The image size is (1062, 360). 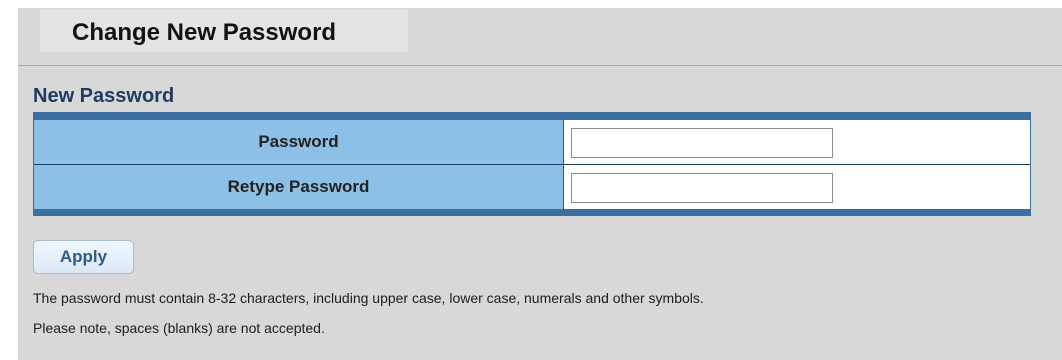 What do you see at coordinates (104, 96) in the screenshot?
I see `section-title: New Password` at bounding box center [104, 96].